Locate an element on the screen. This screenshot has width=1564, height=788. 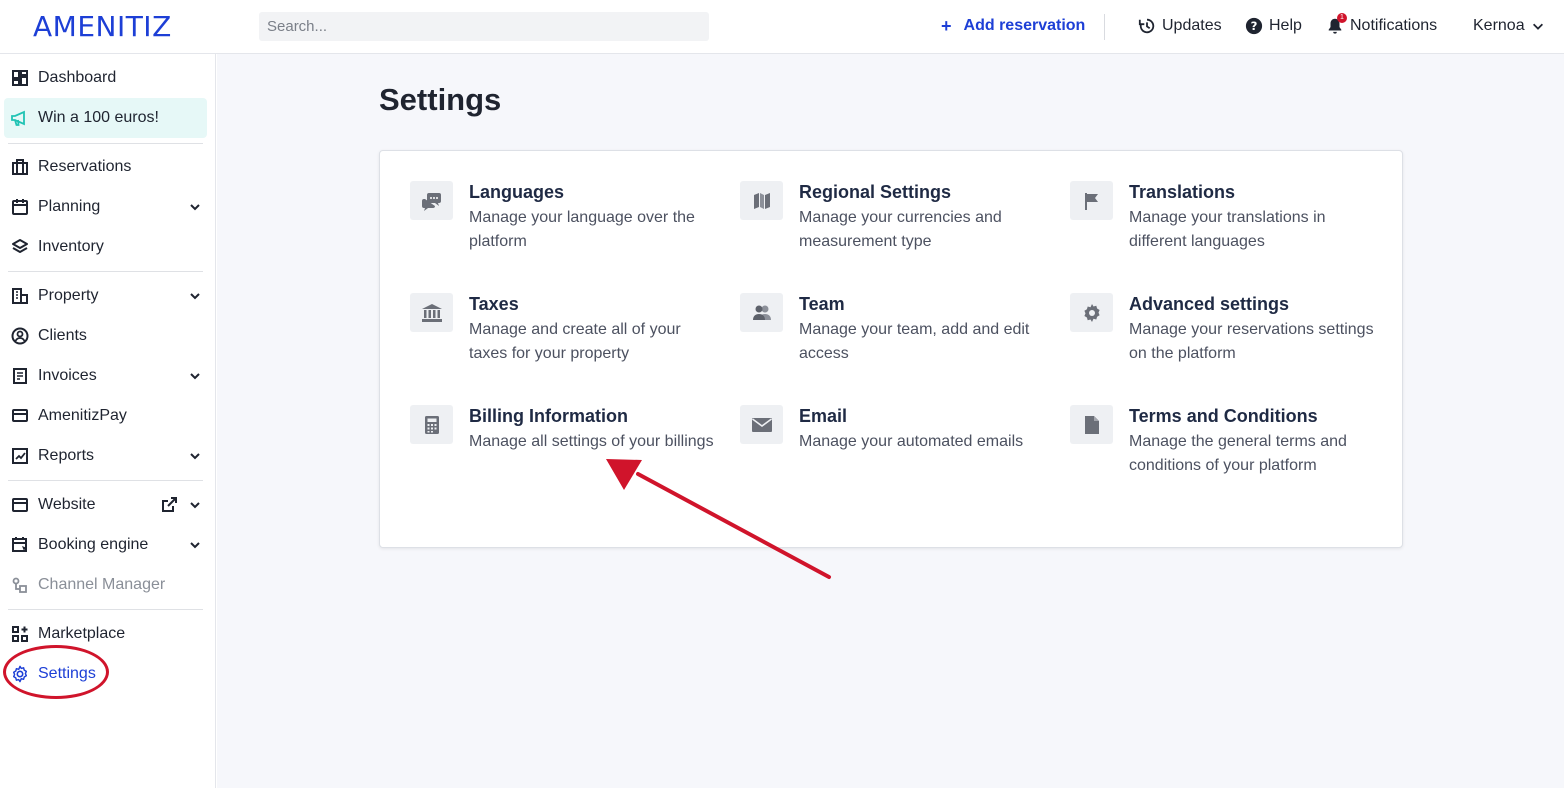
sidebar-label: Channel Manager is located at coordinates (102, 584).